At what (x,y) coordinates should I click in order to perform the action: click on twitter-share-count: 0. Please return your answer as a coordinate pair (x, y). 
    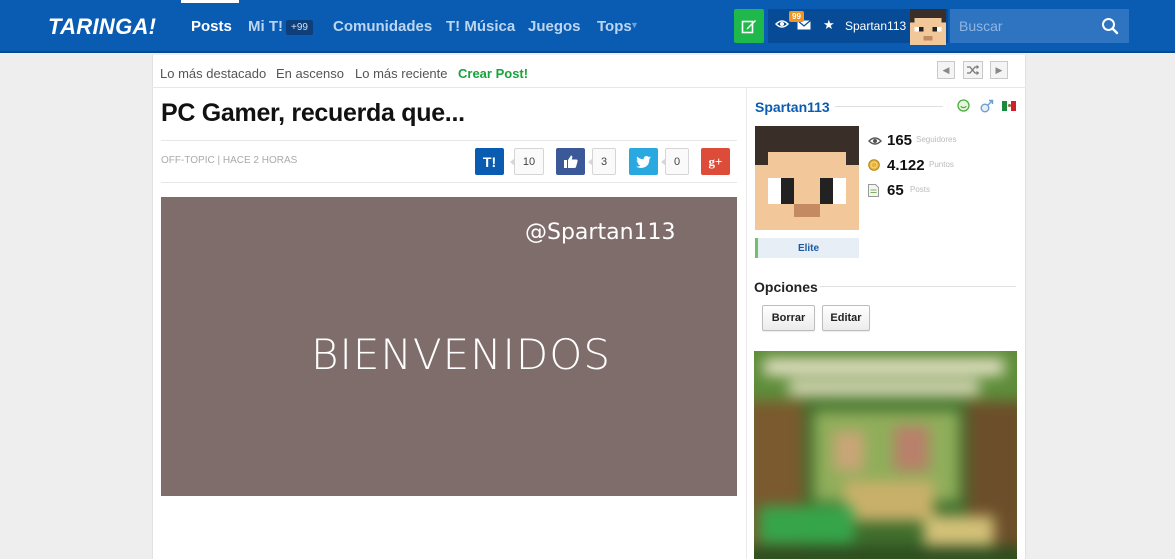
    Looking at the image, I should click on (675, 161).